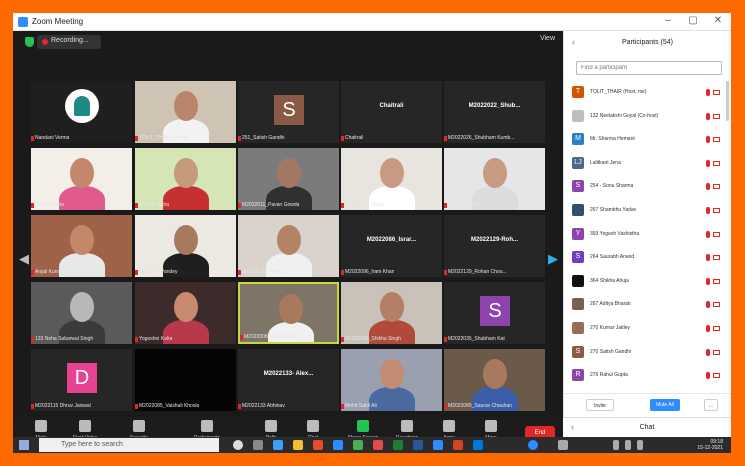 This screenshot has height=466, width=745. Describe the element at coordinates (391, 313) in the screenshot. I see `video-tile: M2022028_Shikha Singh` at that location.